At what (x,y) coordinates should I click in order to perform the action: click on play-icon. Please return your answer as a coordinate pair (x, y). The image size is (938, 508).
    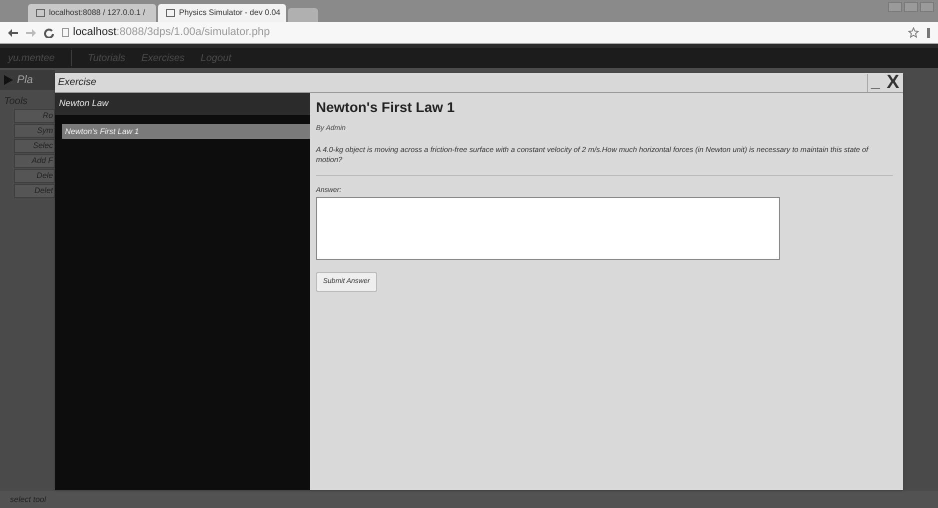
    Looking at the image, I should click on (8, 80).